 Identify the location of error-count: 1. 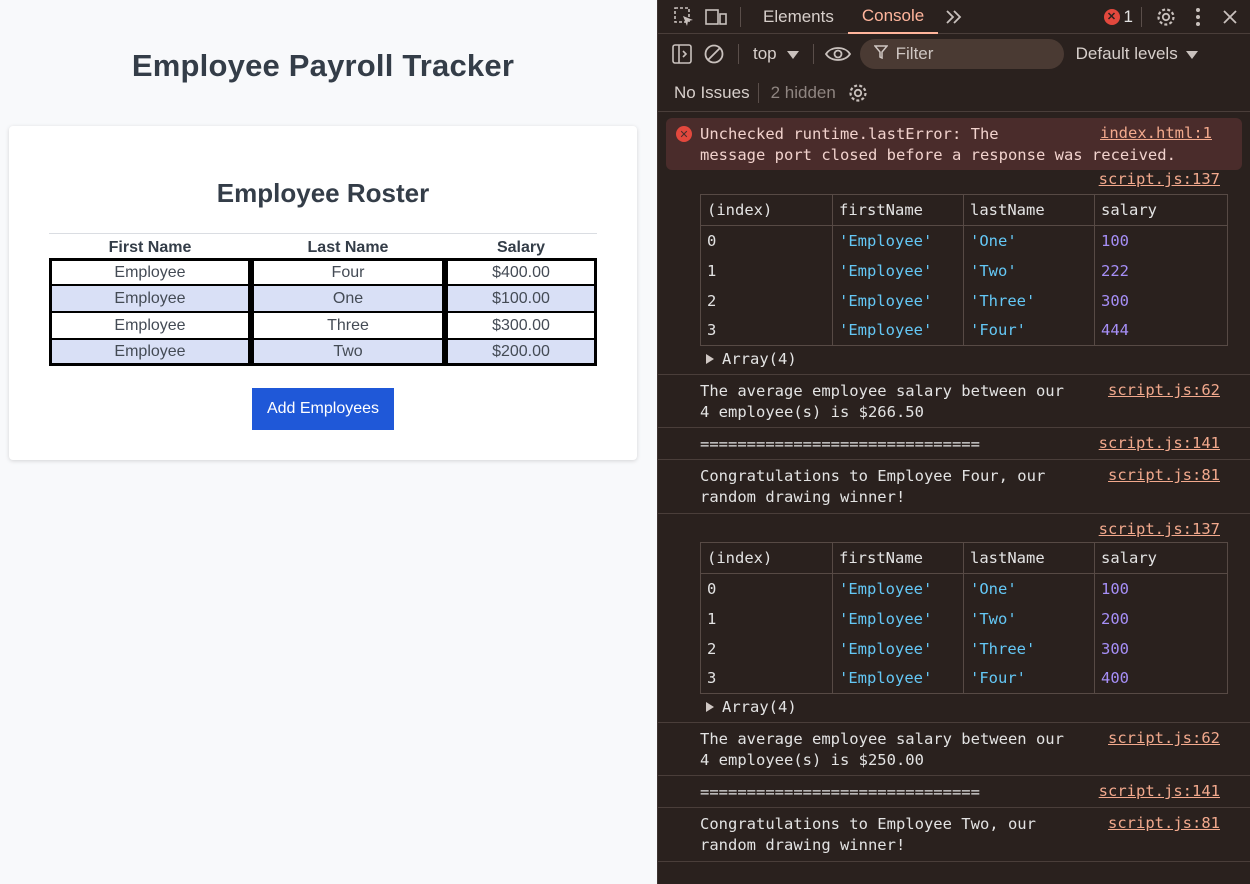
(1128, 16).